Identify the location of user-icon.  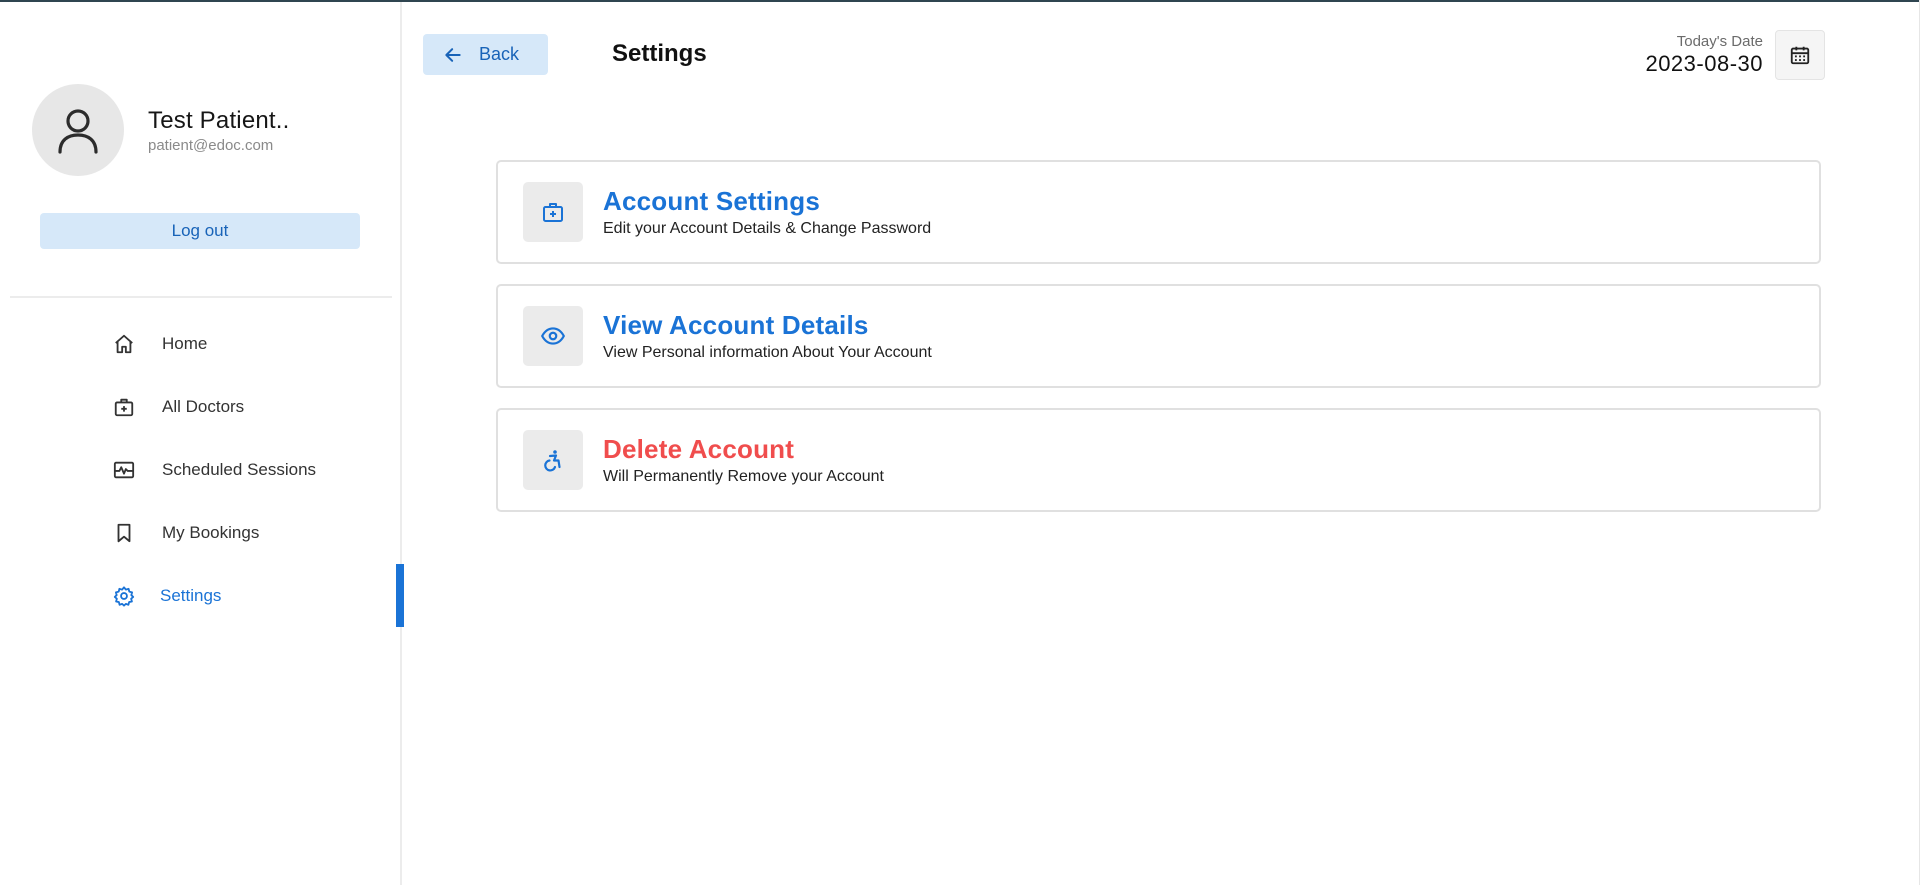
(78, 131).